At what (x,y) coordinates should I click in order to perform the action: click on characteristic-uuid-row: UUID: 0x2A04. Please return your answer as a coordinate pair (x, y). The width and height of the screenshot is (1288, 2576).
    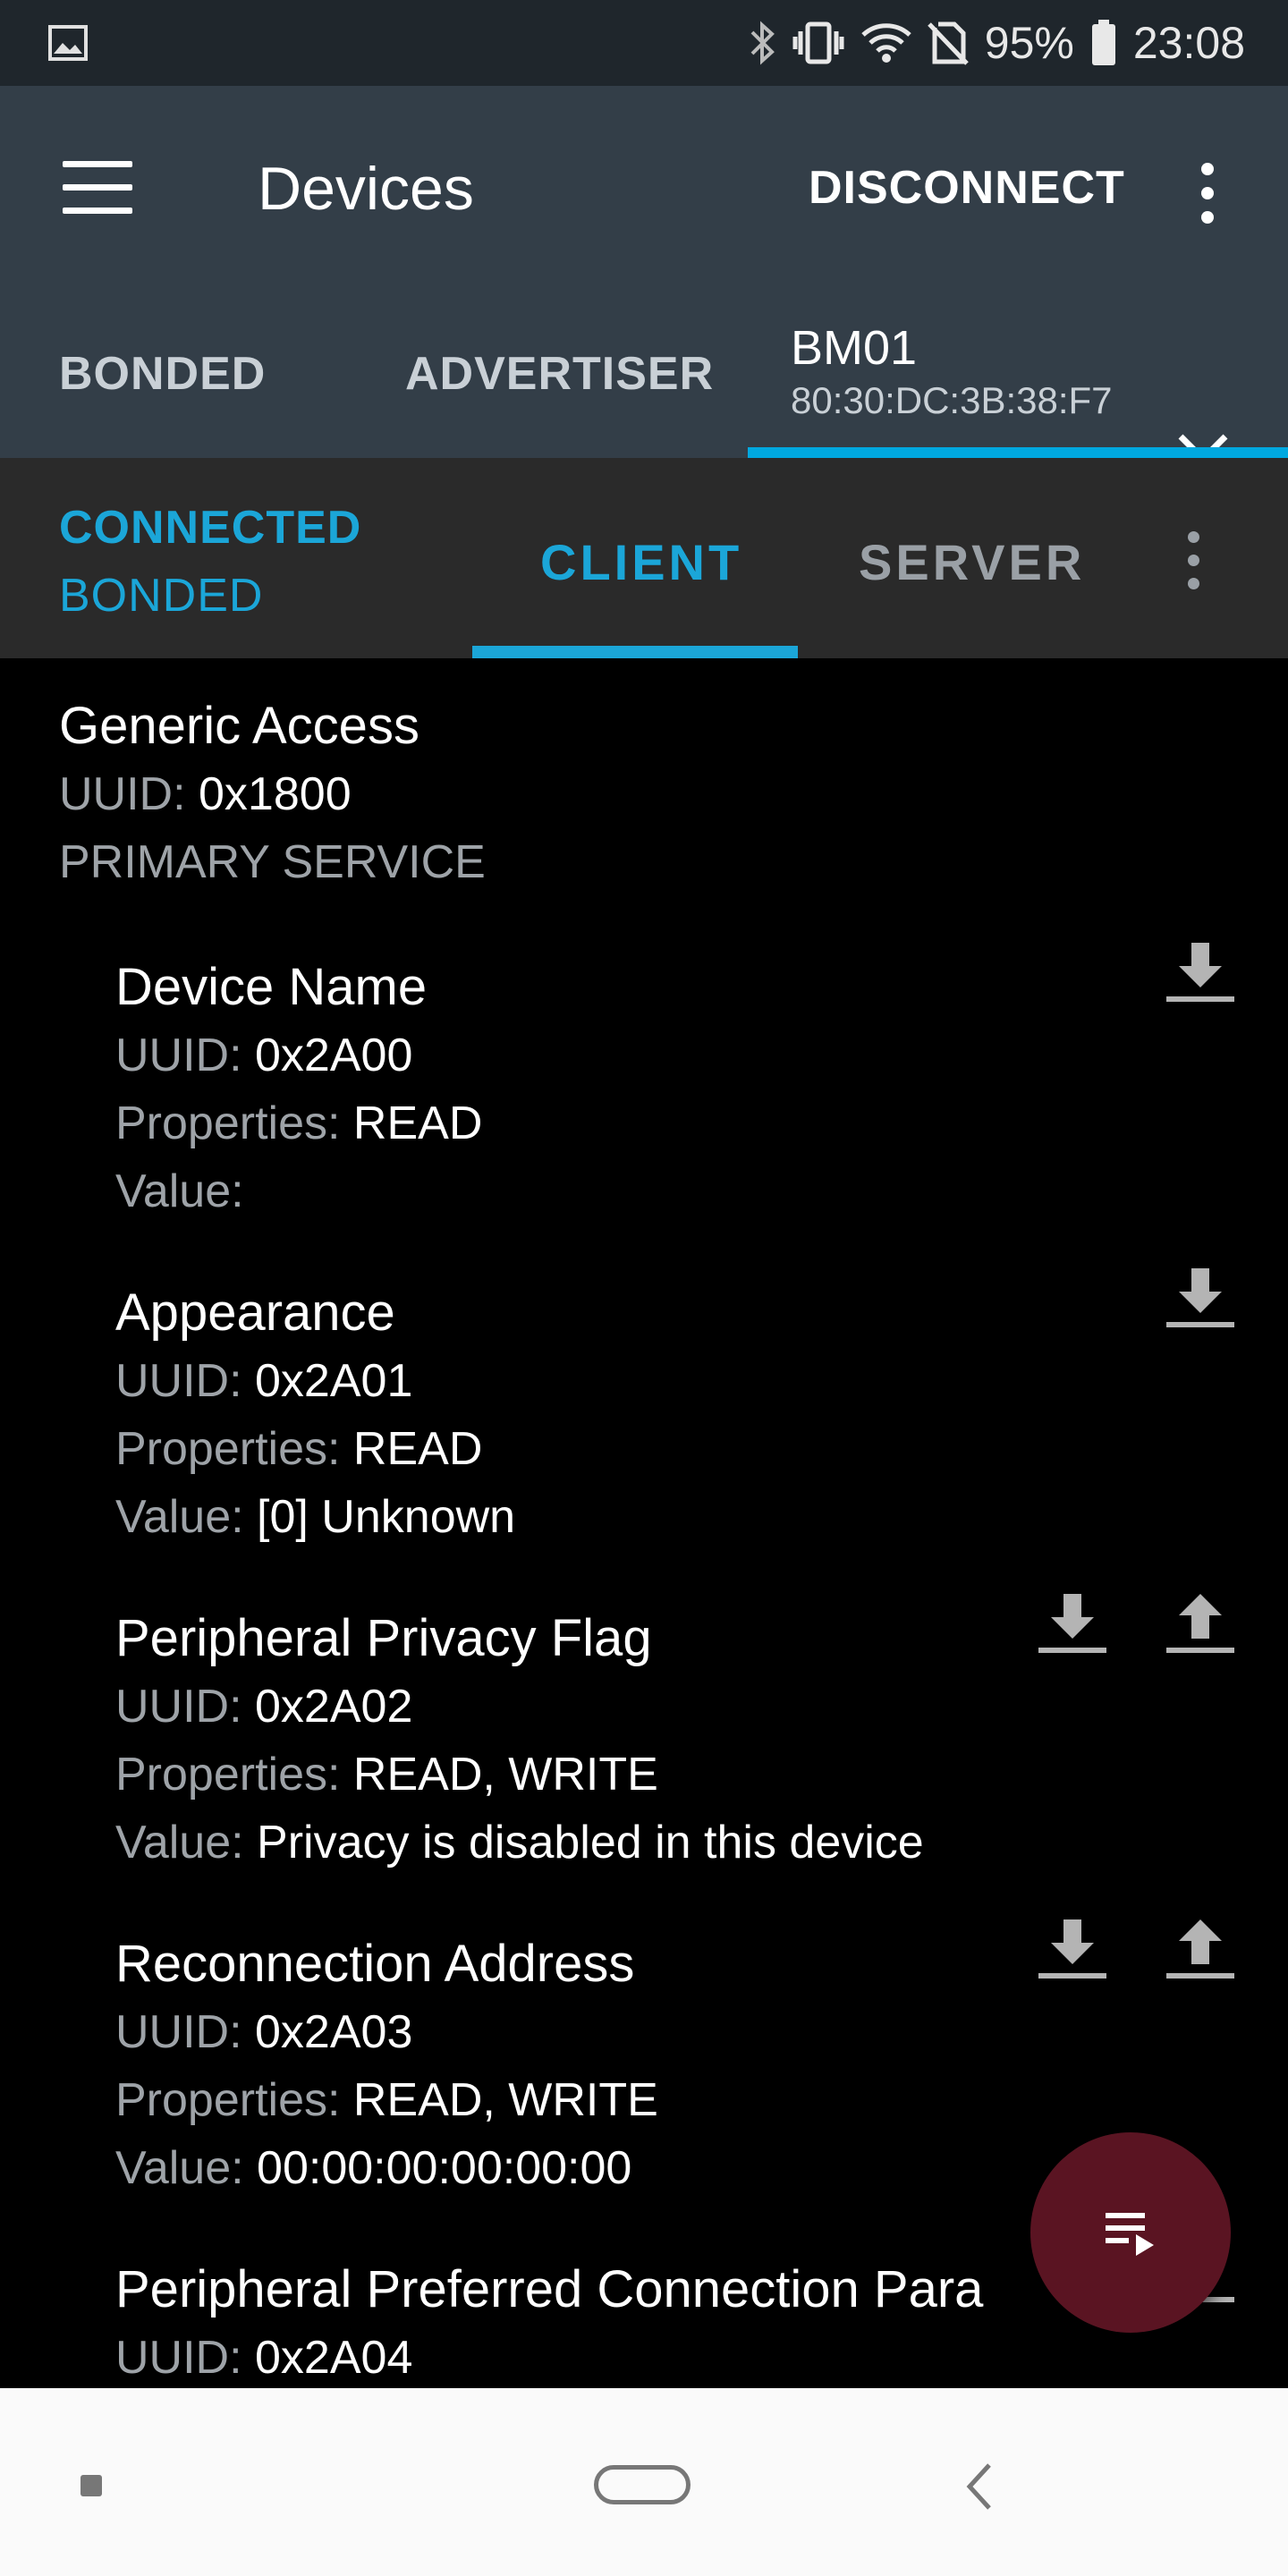
    Looking at the image, I should click on (263, 2358).